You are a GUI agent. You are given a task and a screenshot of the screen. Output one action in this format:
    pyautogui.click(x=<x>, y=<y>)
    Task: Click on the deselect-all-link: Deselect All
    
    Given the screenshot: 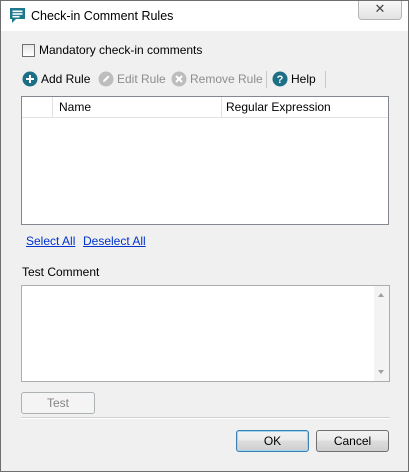 What is the action you would take?
    pyautogui.click(x=114, y=241)
    